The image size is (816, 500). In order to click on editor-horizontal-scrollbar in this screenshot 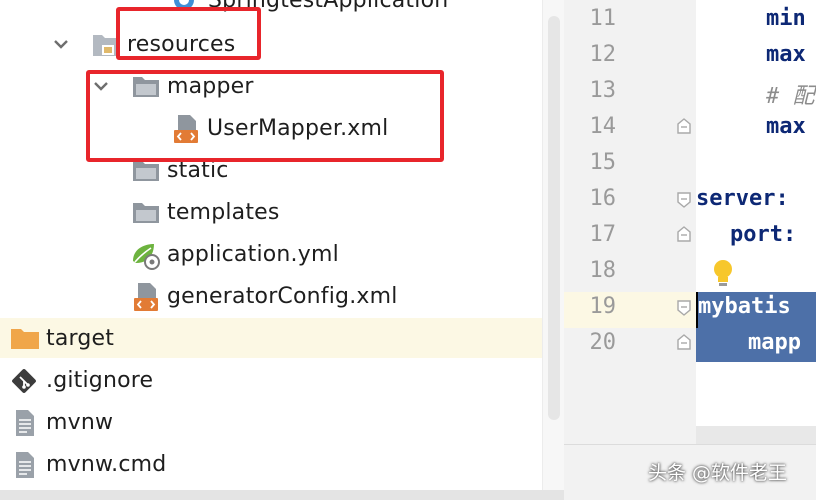, I will do `click(756, 435)`.